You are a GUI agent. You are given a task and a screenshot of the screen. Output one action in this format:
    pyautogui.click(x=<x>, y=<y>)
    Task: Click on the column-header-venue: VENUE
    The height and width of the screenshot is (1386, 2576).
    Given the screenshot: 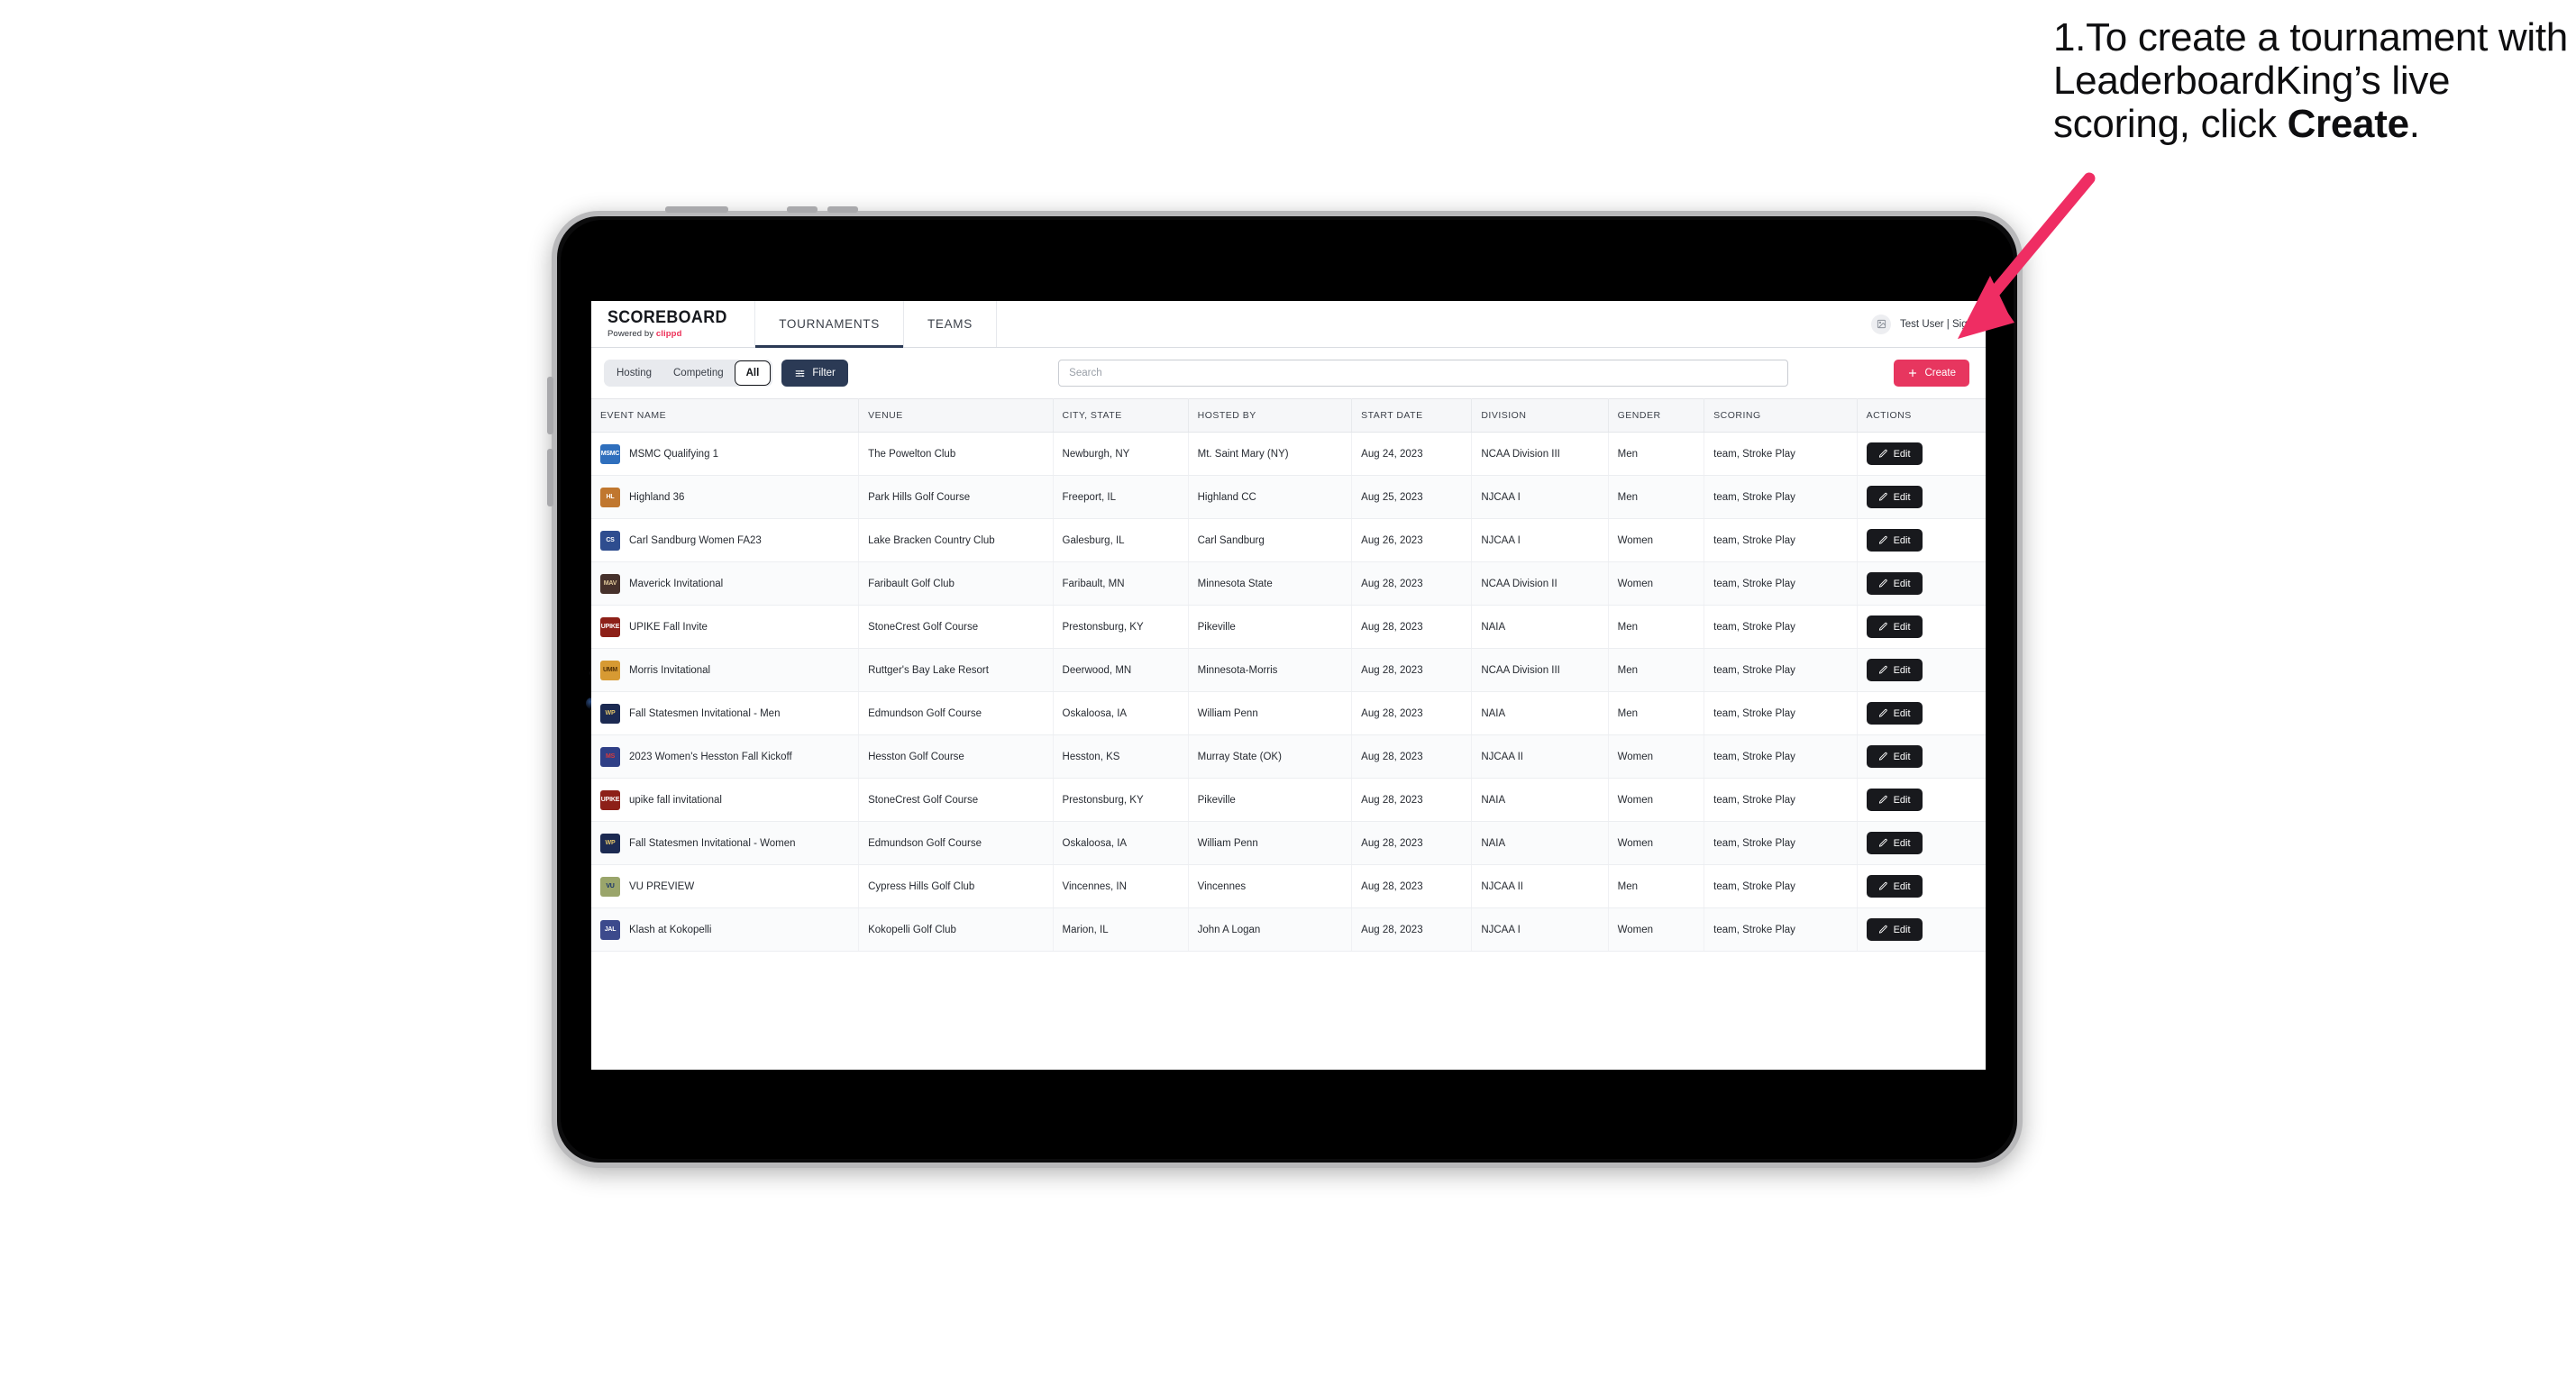 What is the action you would take?
    pyautogui.click(x=956, y=415)
    